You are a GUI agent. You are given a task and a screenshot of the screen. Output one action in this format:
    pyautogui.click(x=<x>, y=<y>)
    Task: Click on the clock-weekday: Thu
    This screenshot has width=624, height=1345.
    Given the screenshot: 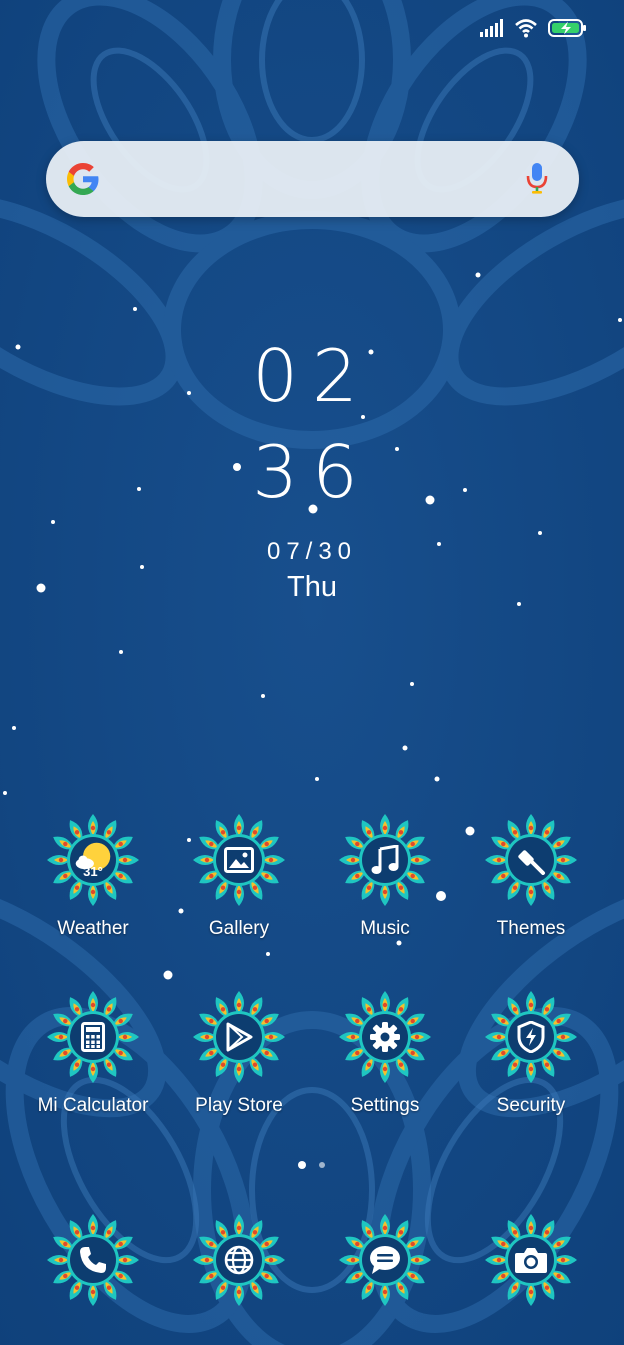 What is the action you would take?
    pyautogui.click(x=312, y=587)
    